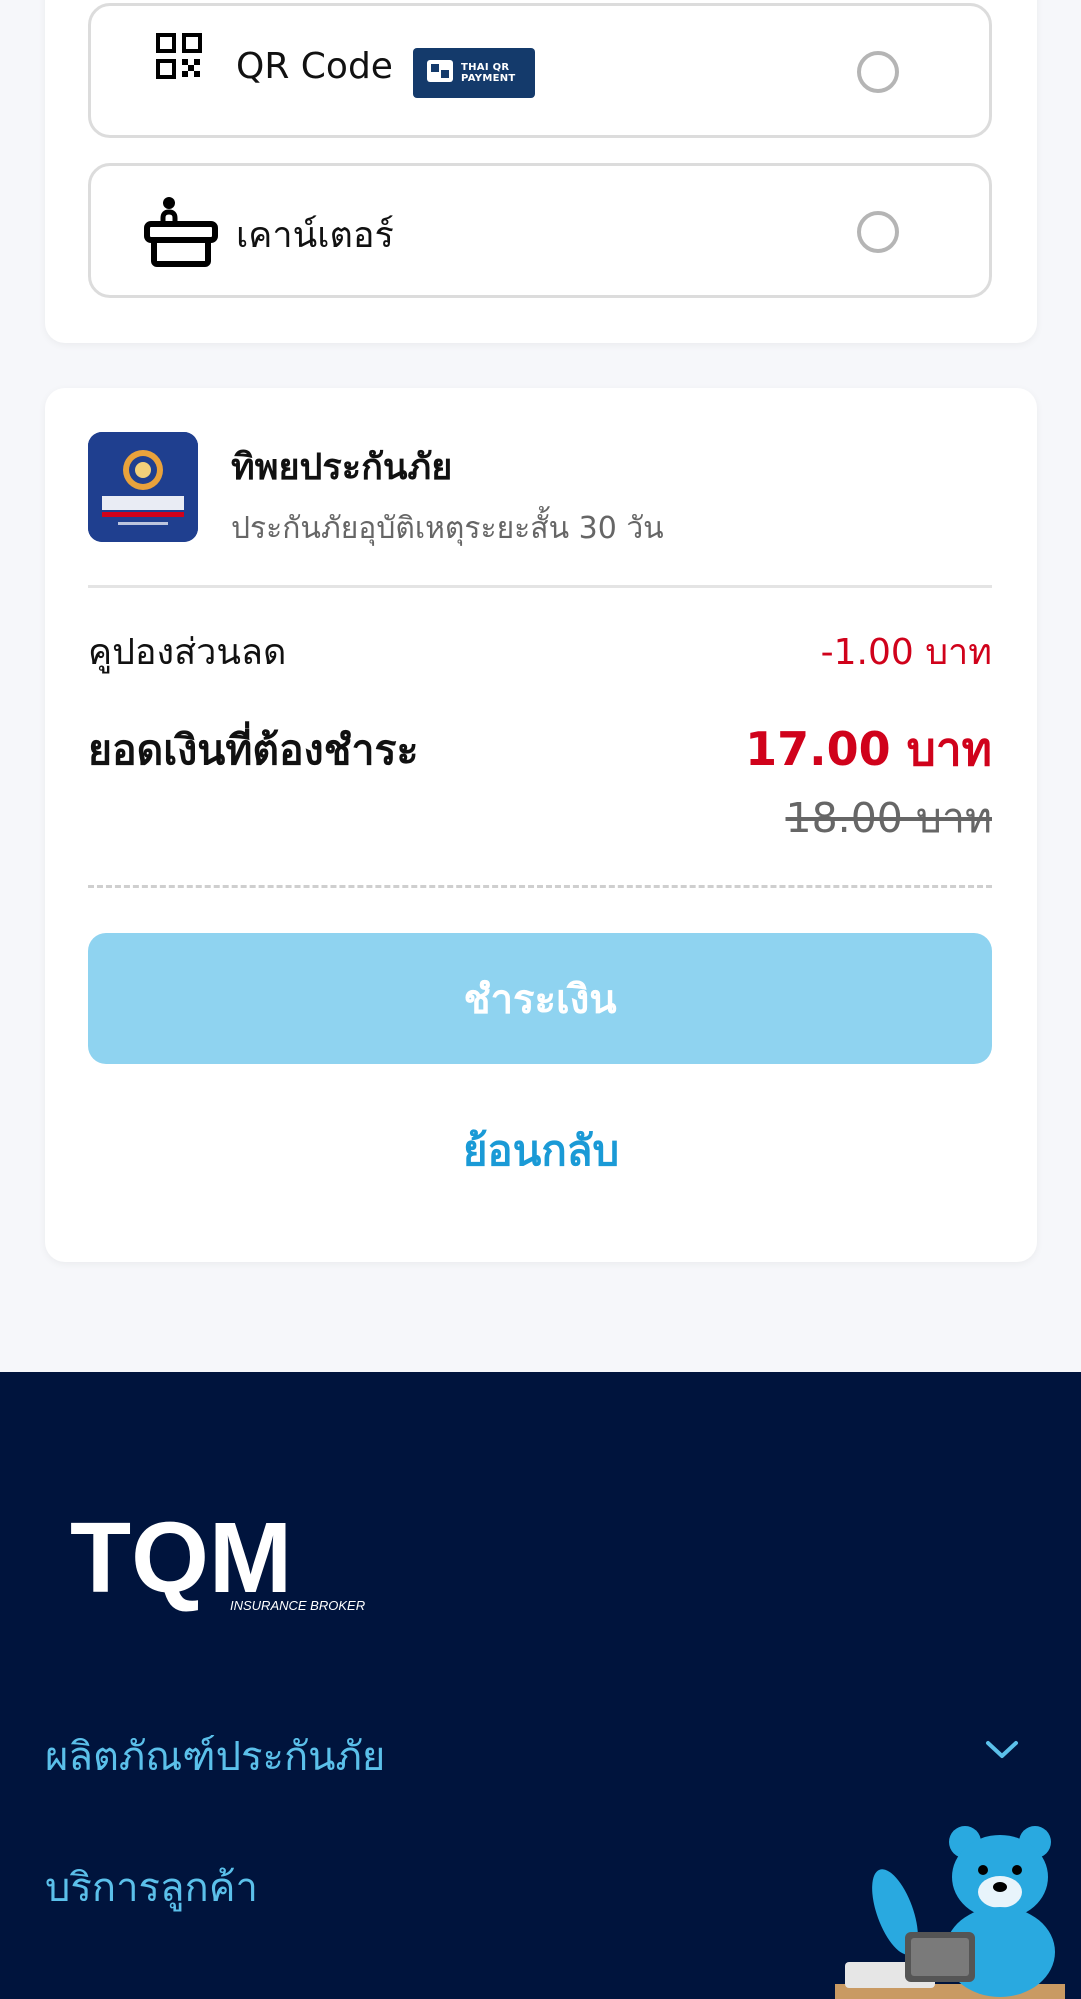 The width and height of the screenshot is (1081, 1999). What do you see at coordinates (906, 652) in the screenshot?
I see `coupon-value: -1.00 บาท` at bounding box center [906, 652].